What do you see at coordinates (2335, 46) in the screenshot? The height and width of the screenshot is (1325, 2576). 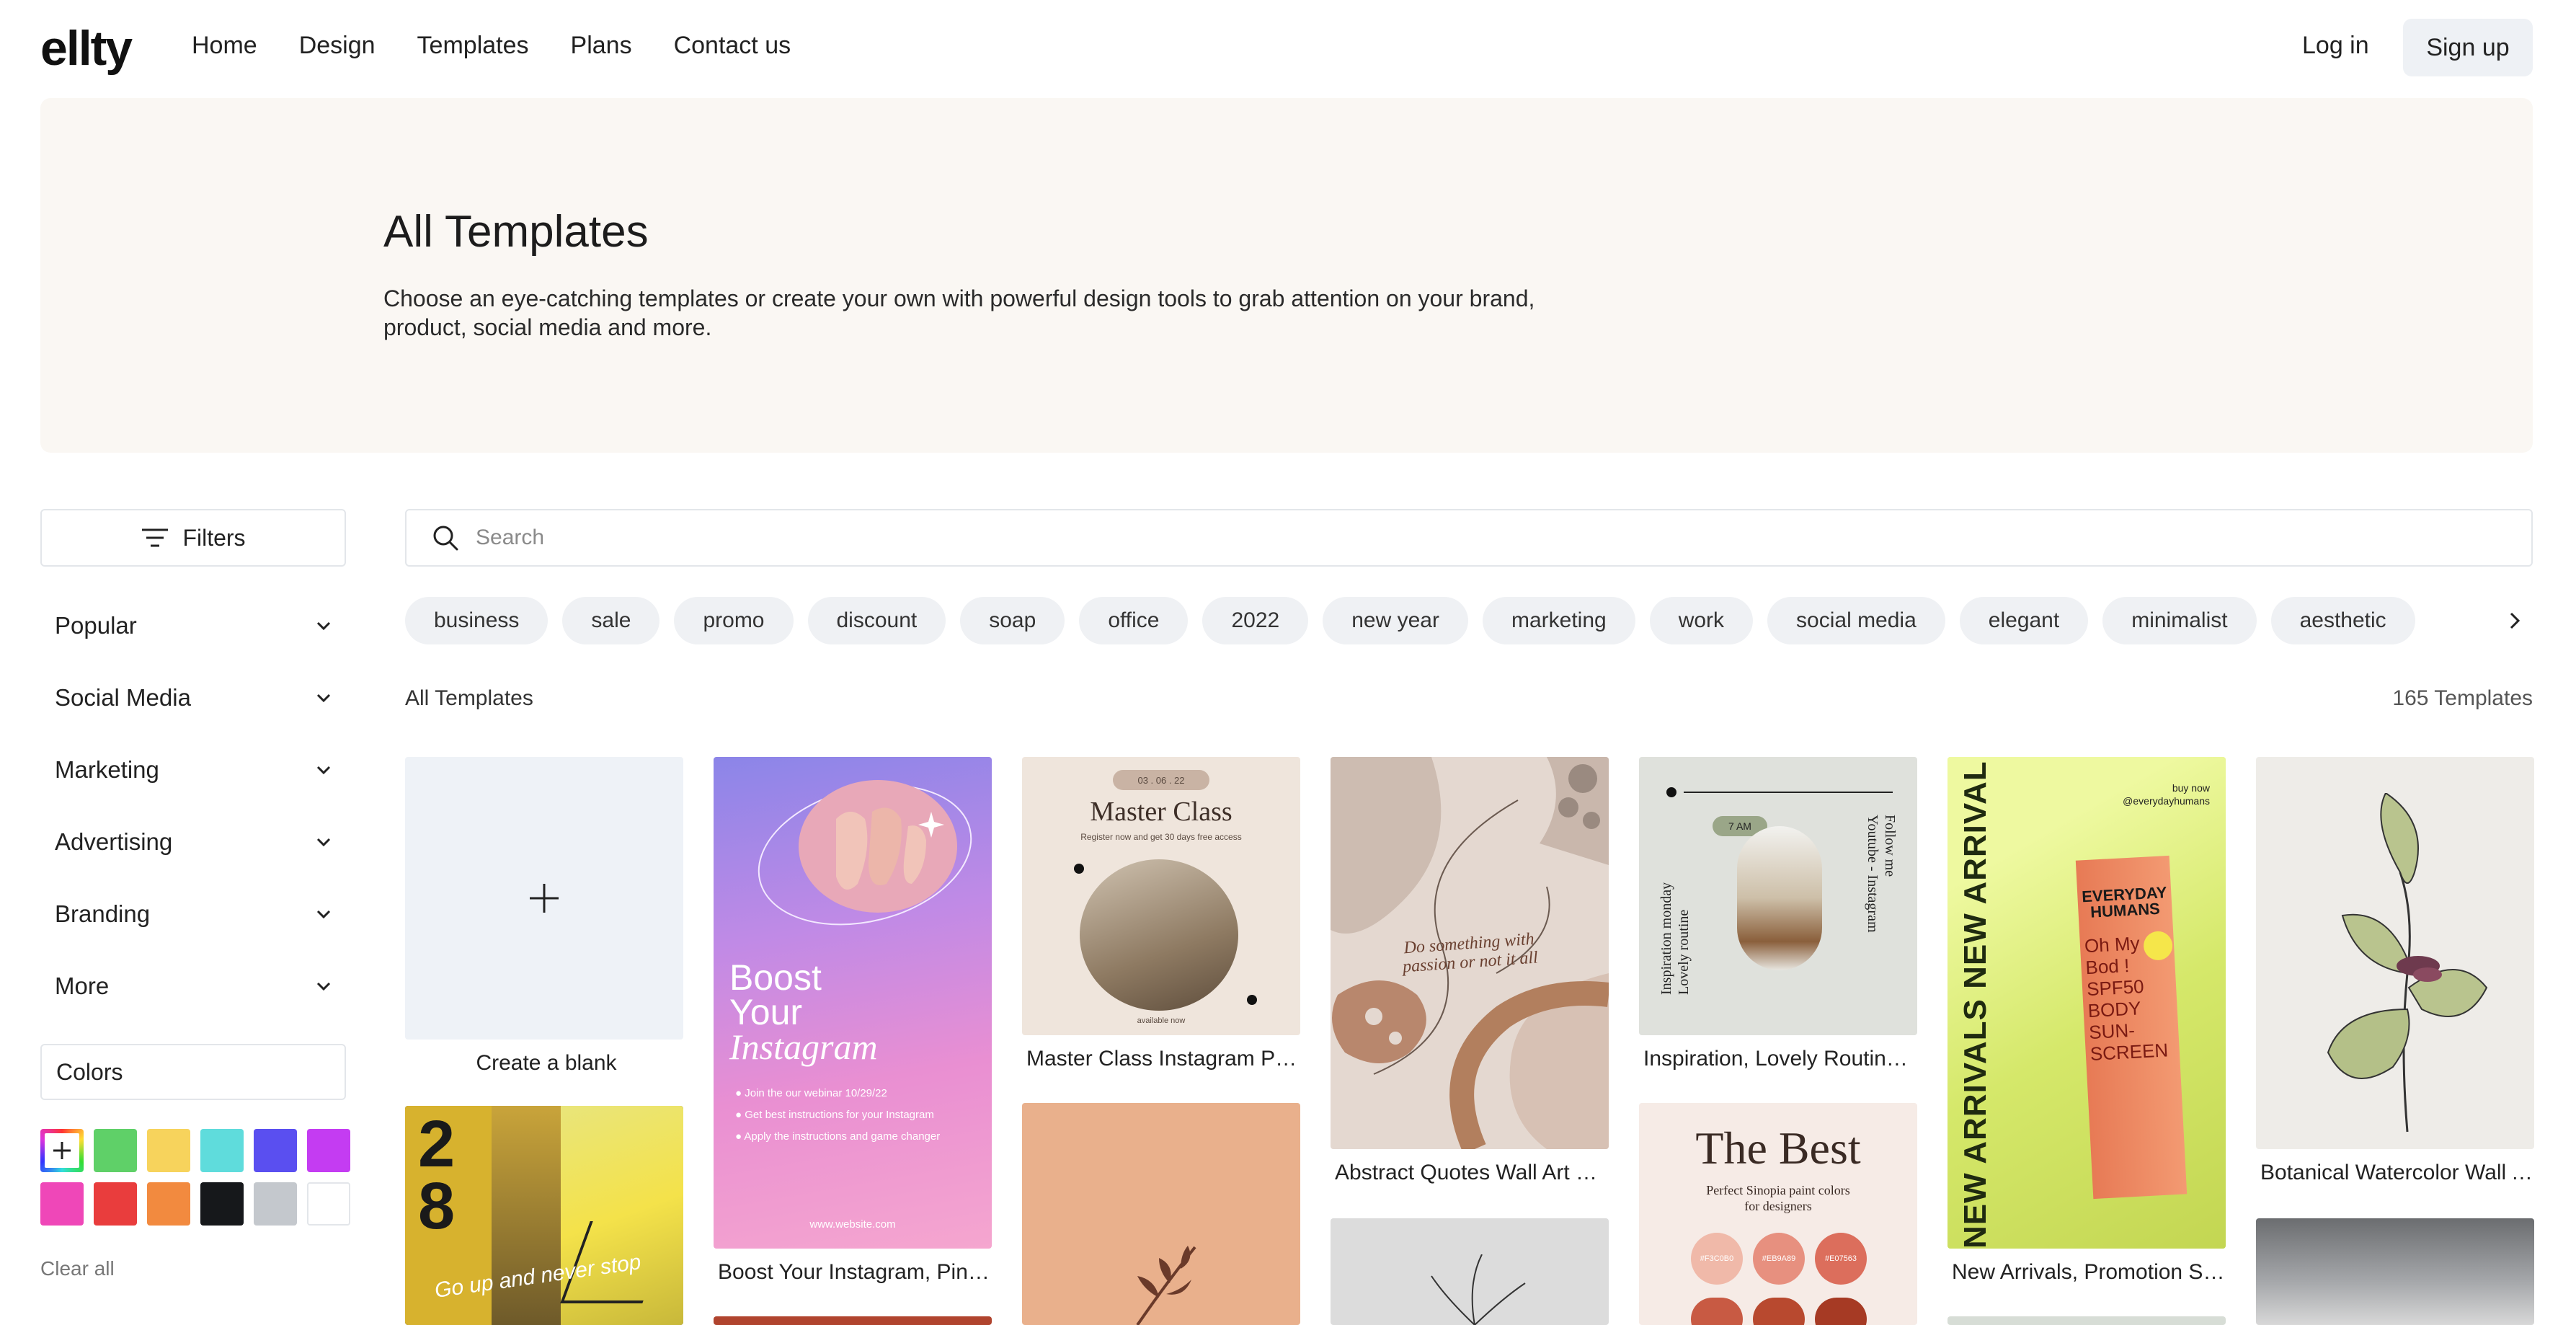 I see `login-link: Log in` at bounding box center [2335, 46].